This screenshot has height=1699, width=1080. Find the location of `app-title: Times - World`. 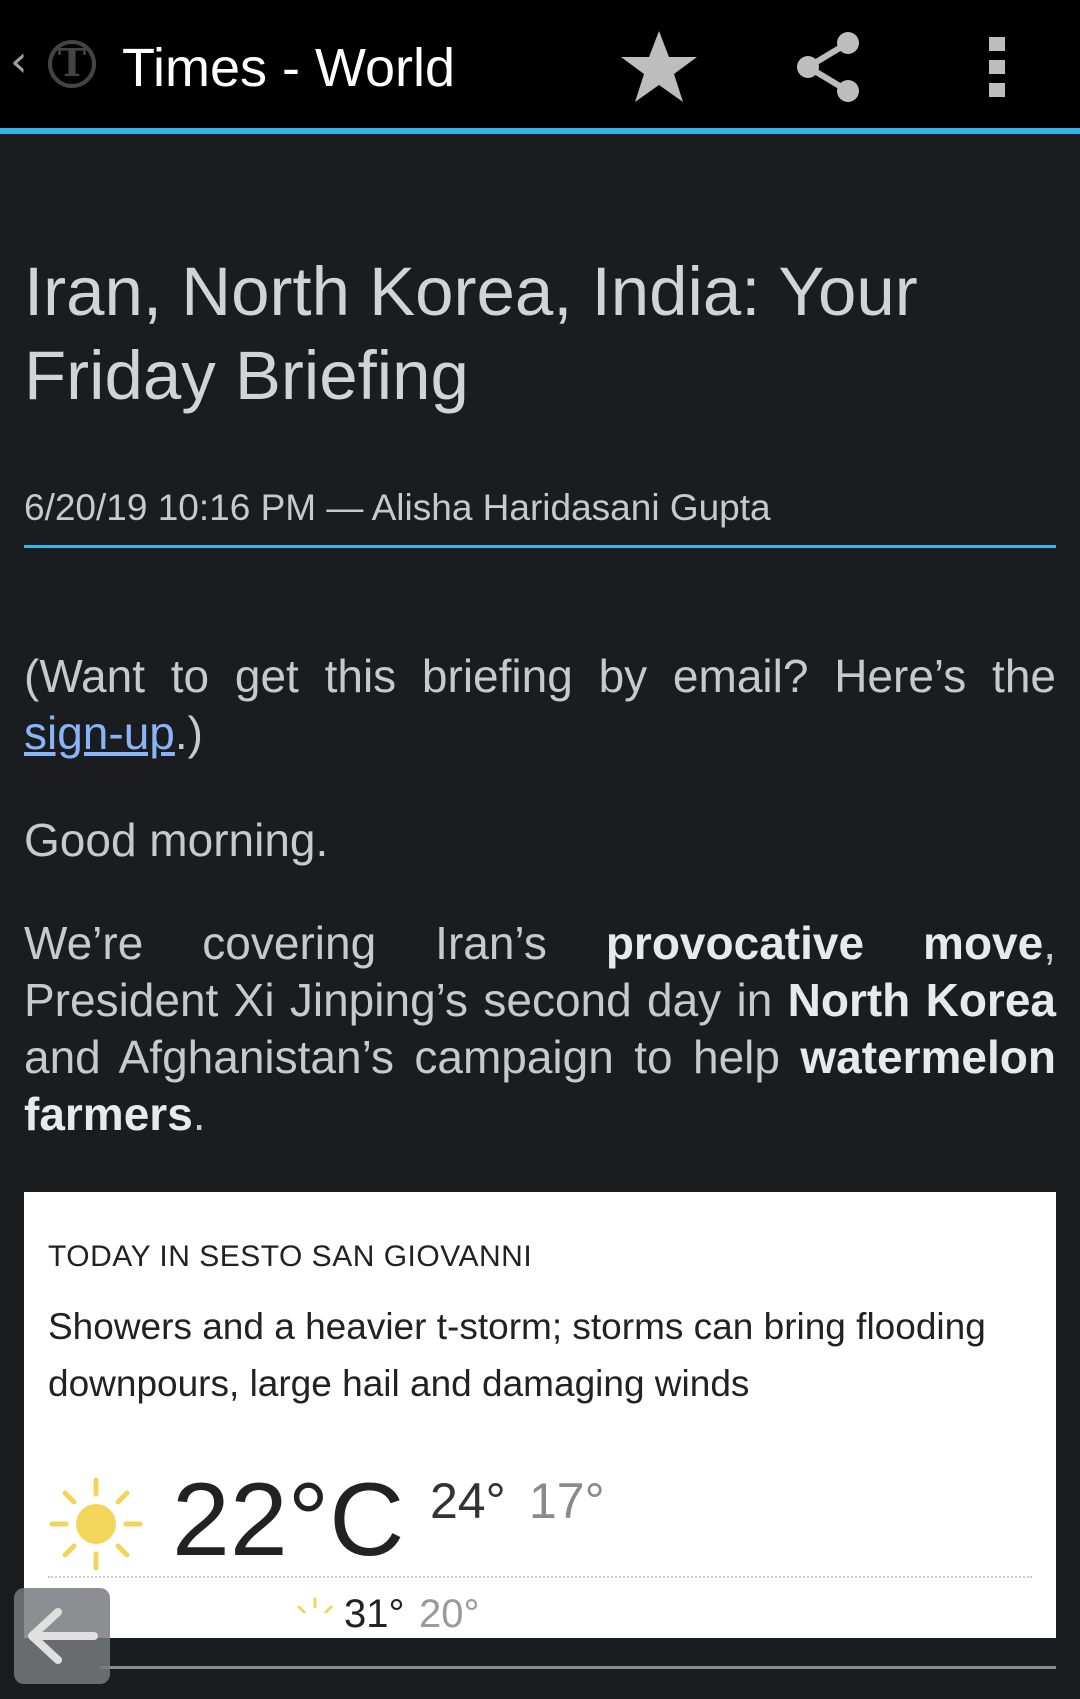

app-title: Times - World is located at coordinates (289, 68).